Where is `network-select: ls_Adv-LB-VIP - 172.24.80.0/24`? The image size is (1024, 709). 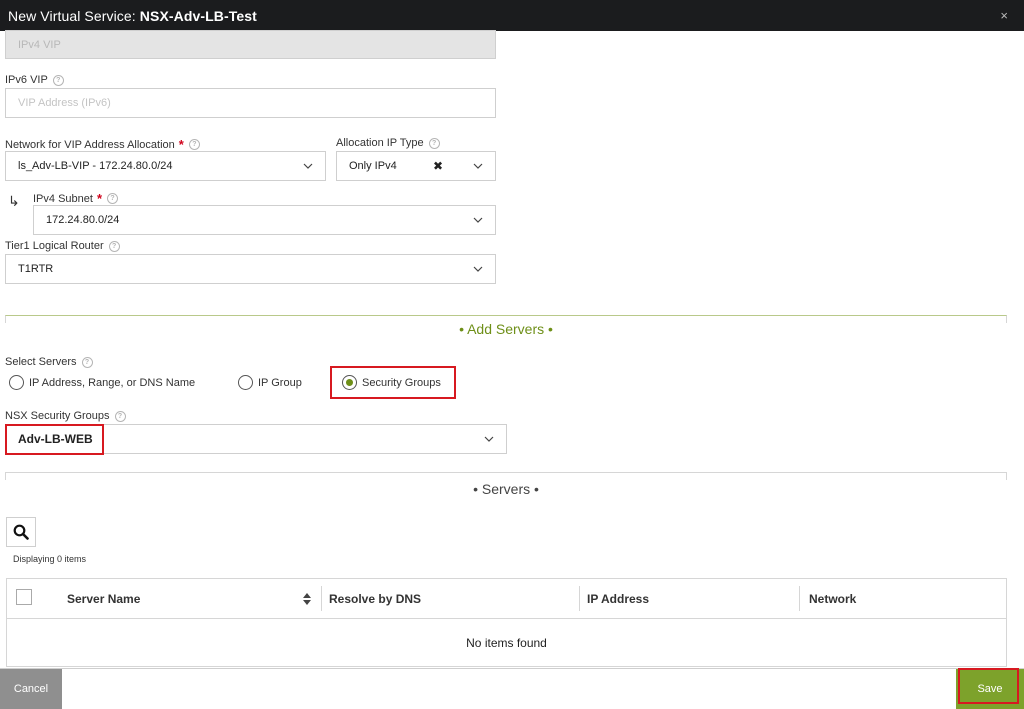 network-select: ls_Adv-LB-VIP - 172.24.80.0/24 is located at coordinates (165, 166).